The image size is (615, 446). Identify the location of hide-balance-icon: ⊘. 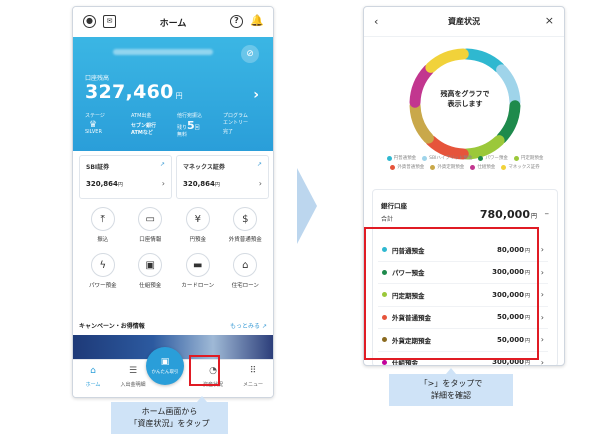
(250, 54).